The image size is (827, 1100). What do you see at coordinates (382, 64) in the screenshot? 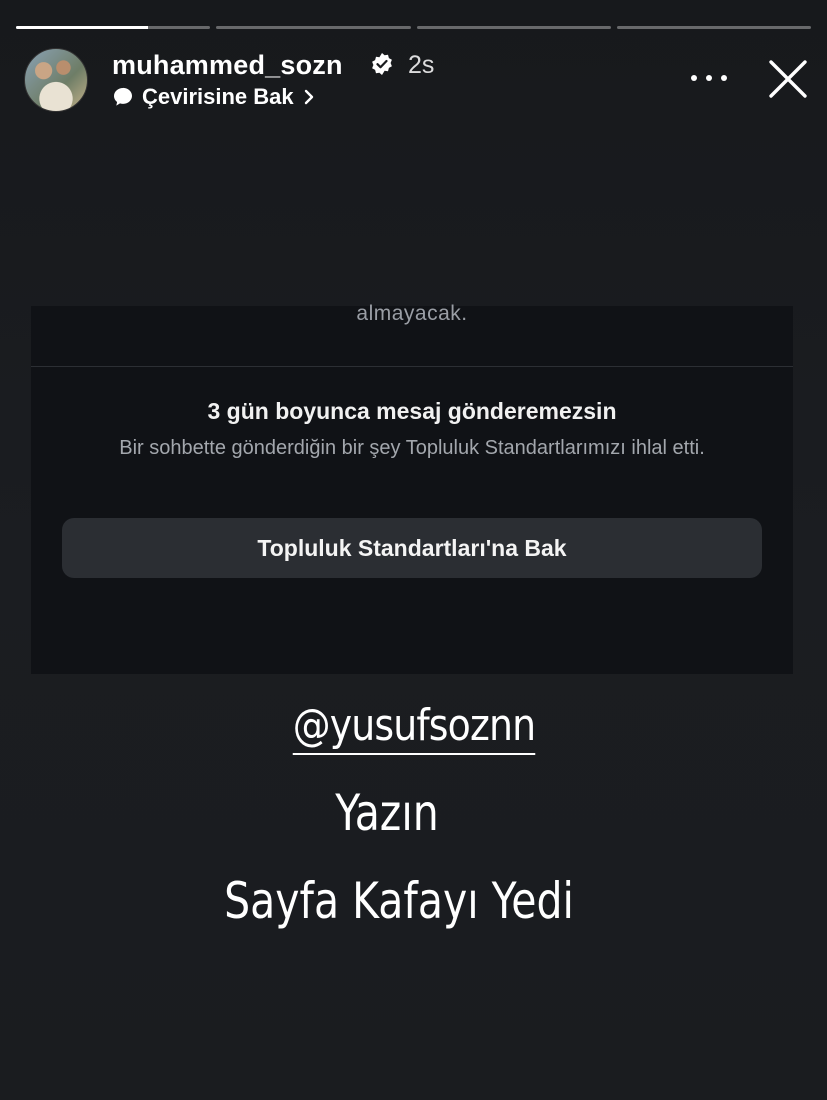
I see `verified-badge-icon` at bounding box center [382, 64].